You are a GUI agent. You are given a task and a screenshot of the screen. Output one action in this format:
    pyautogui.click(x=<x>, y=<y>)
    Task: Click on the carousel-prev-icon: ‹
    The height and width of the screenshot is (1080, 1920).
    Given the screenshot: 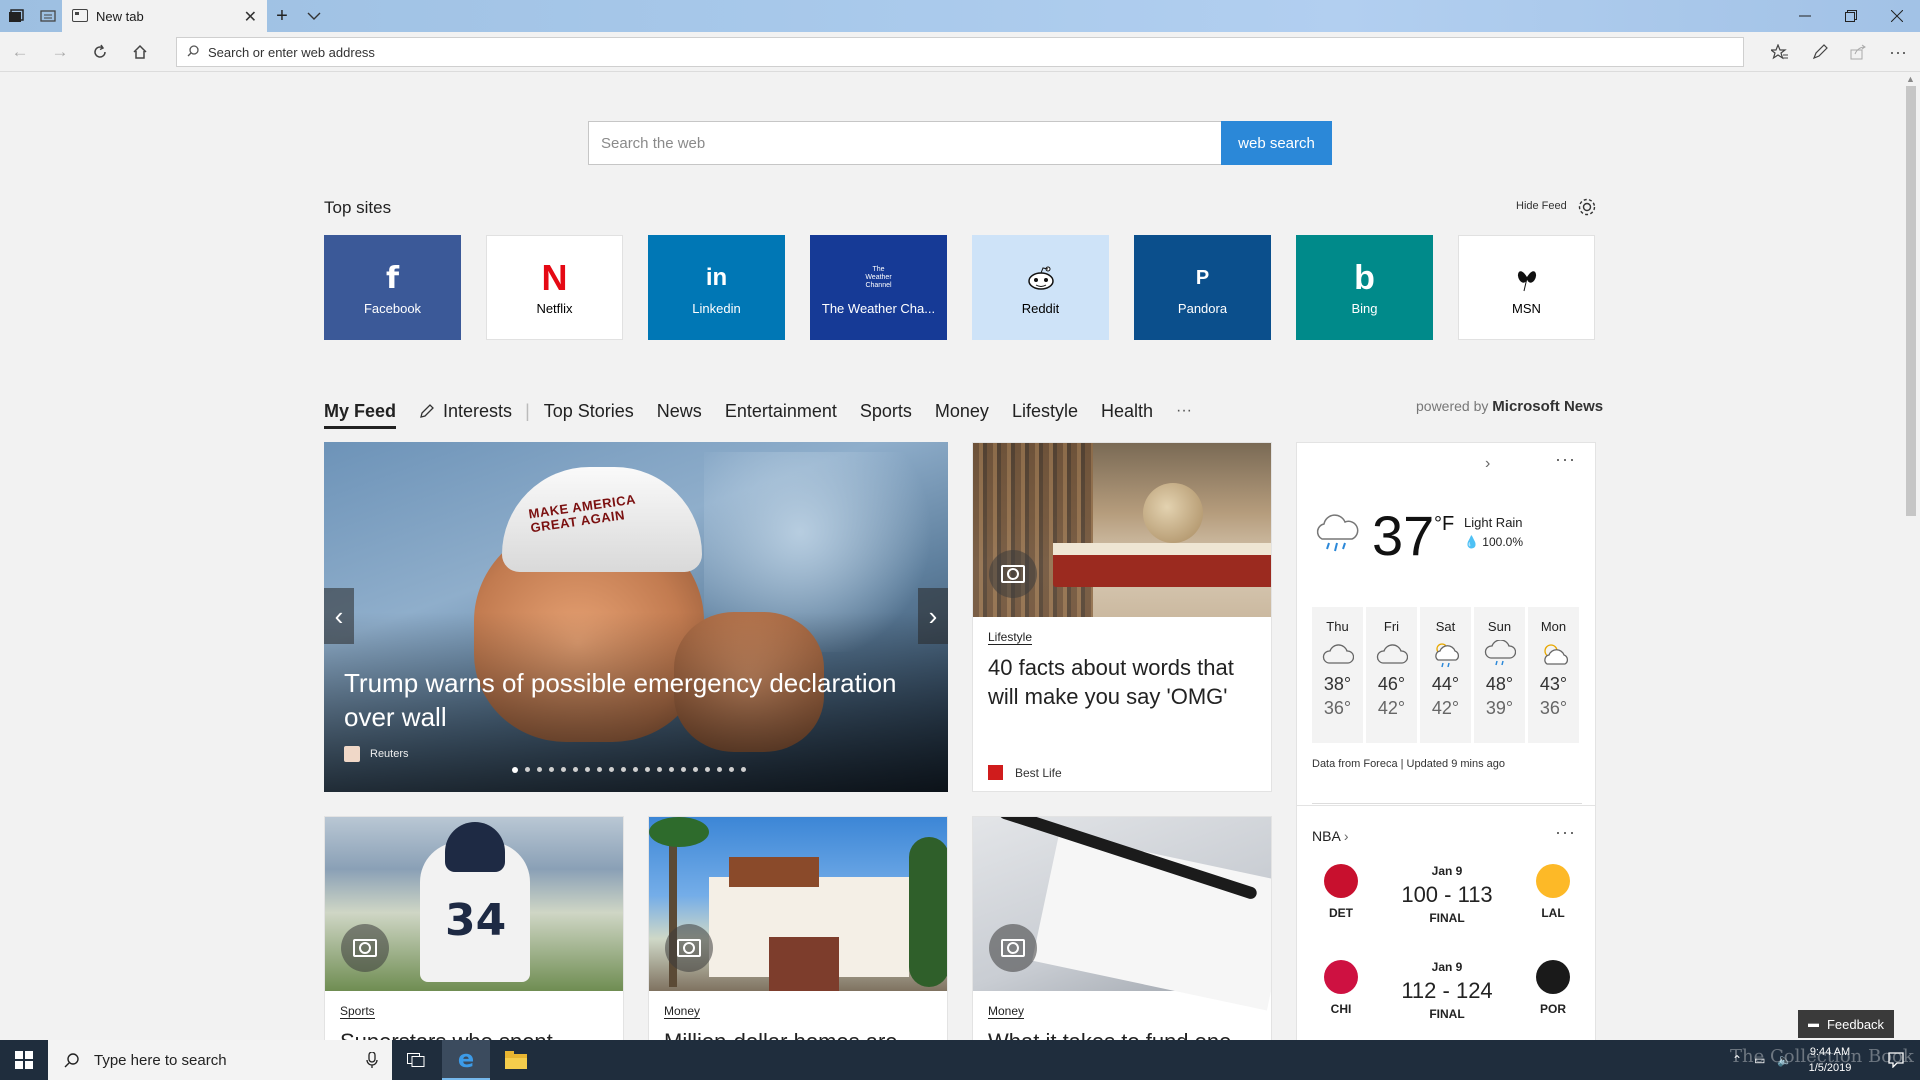 What is the action you would take?
    pyautogui.click(x=339, y=616)
    